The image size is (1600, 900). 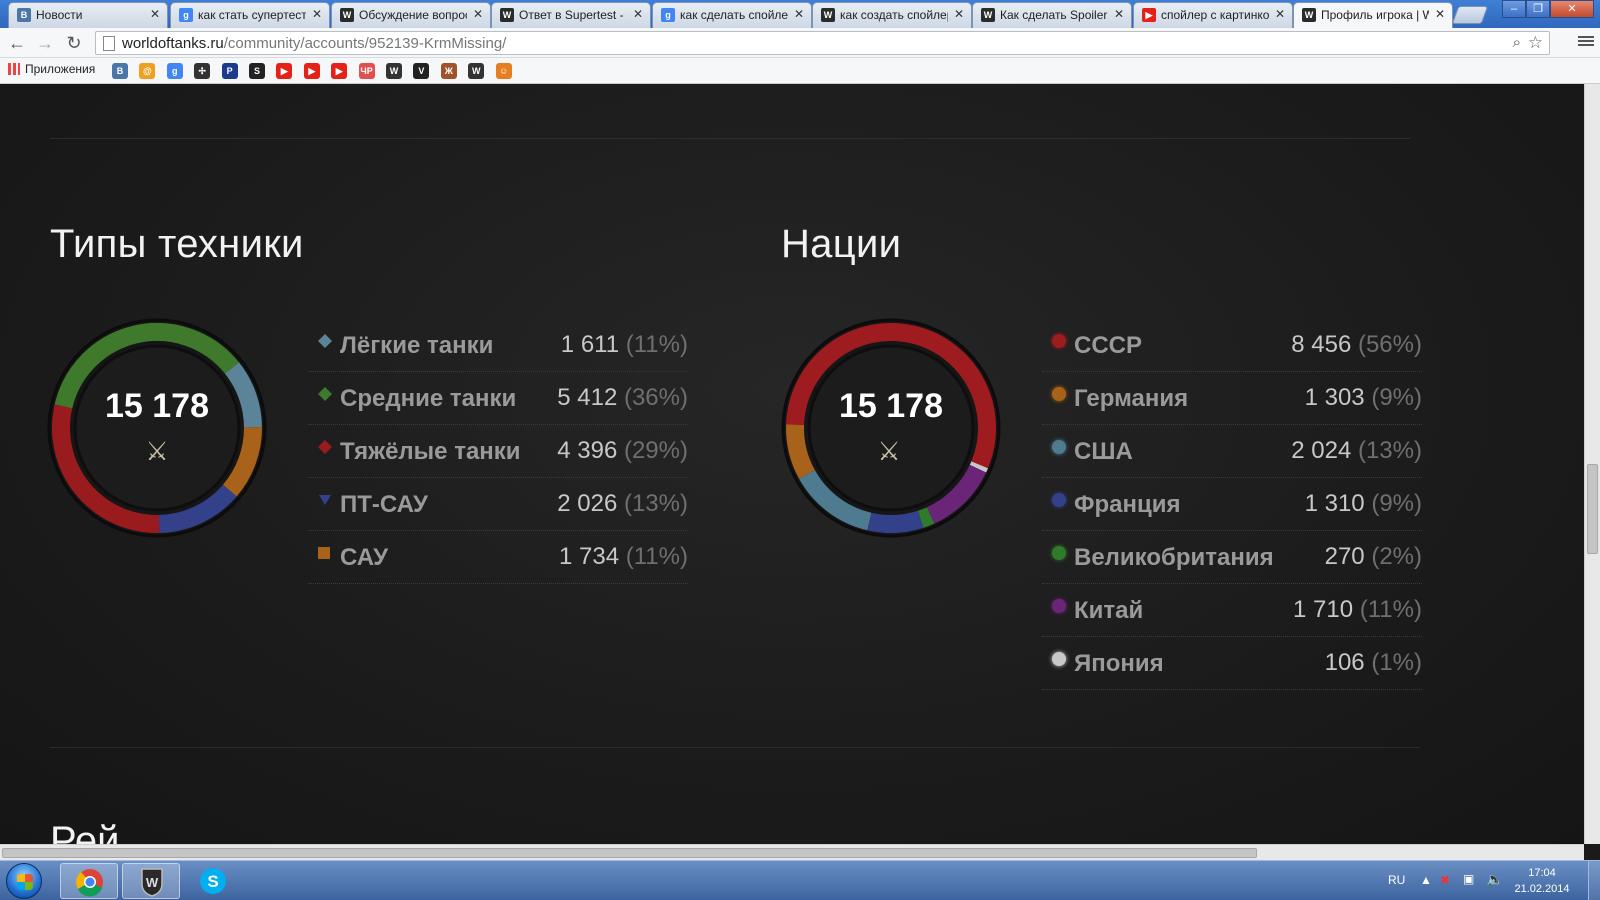 I want to click on system-clock: 17:04 21.02.2014, so click(x=1542, y=881).